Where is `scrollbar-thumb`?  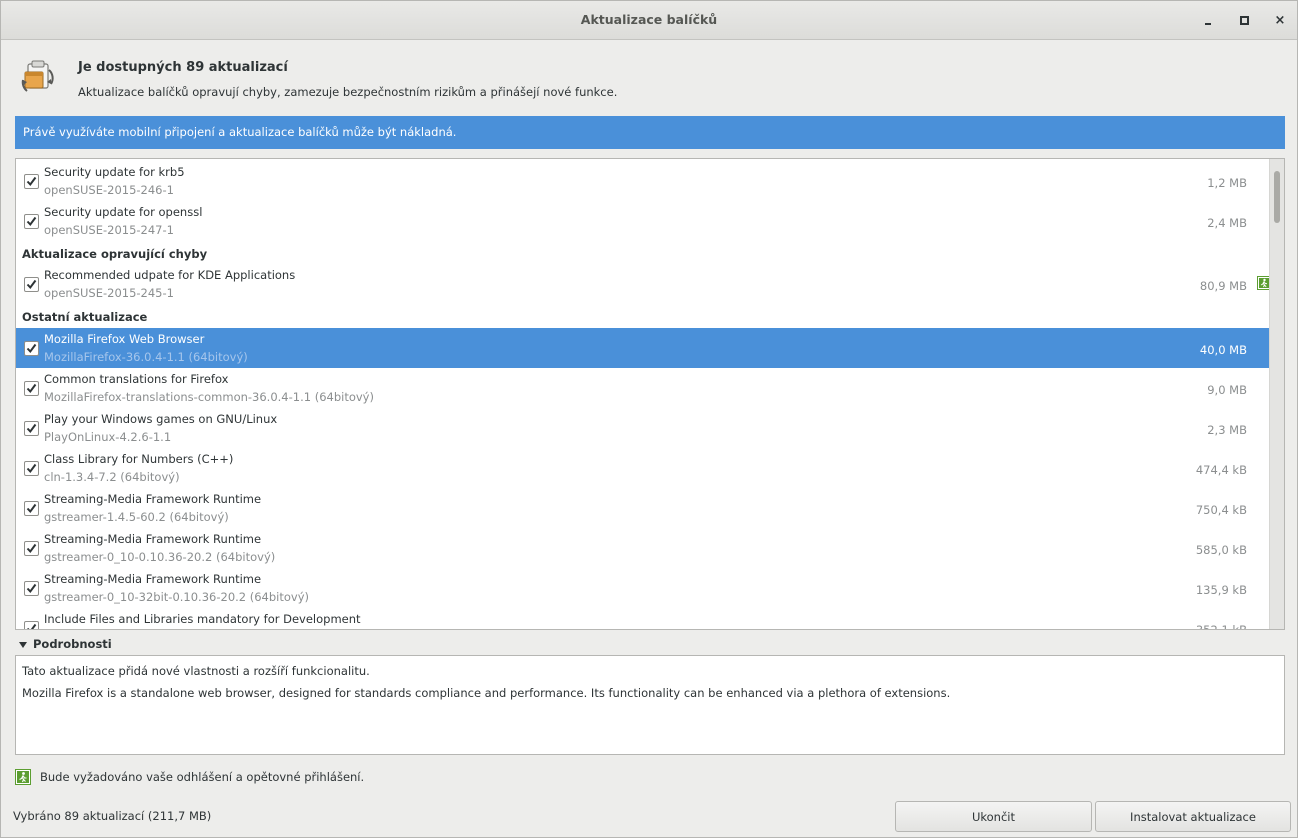
scrollbar-thumb is located at coordinates (1277, 197).